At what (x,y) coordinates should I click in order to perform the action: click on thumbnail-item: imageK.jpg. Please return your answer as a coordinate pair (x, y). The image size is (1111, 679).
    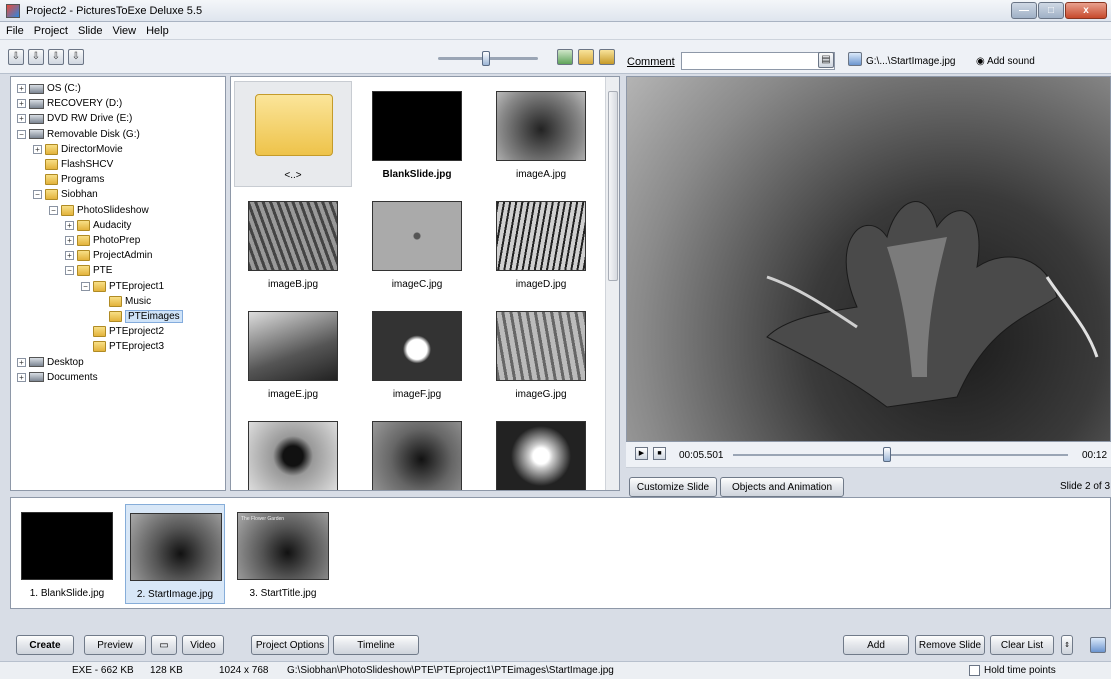
    Looking at the image, I should click on (541, 450).